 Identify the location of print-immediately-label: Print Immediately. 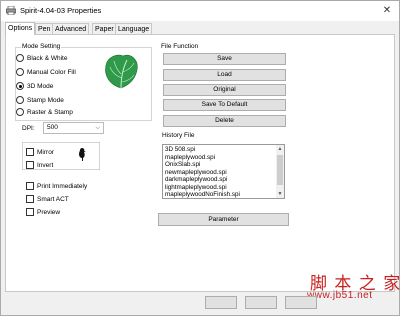
(62, 186).